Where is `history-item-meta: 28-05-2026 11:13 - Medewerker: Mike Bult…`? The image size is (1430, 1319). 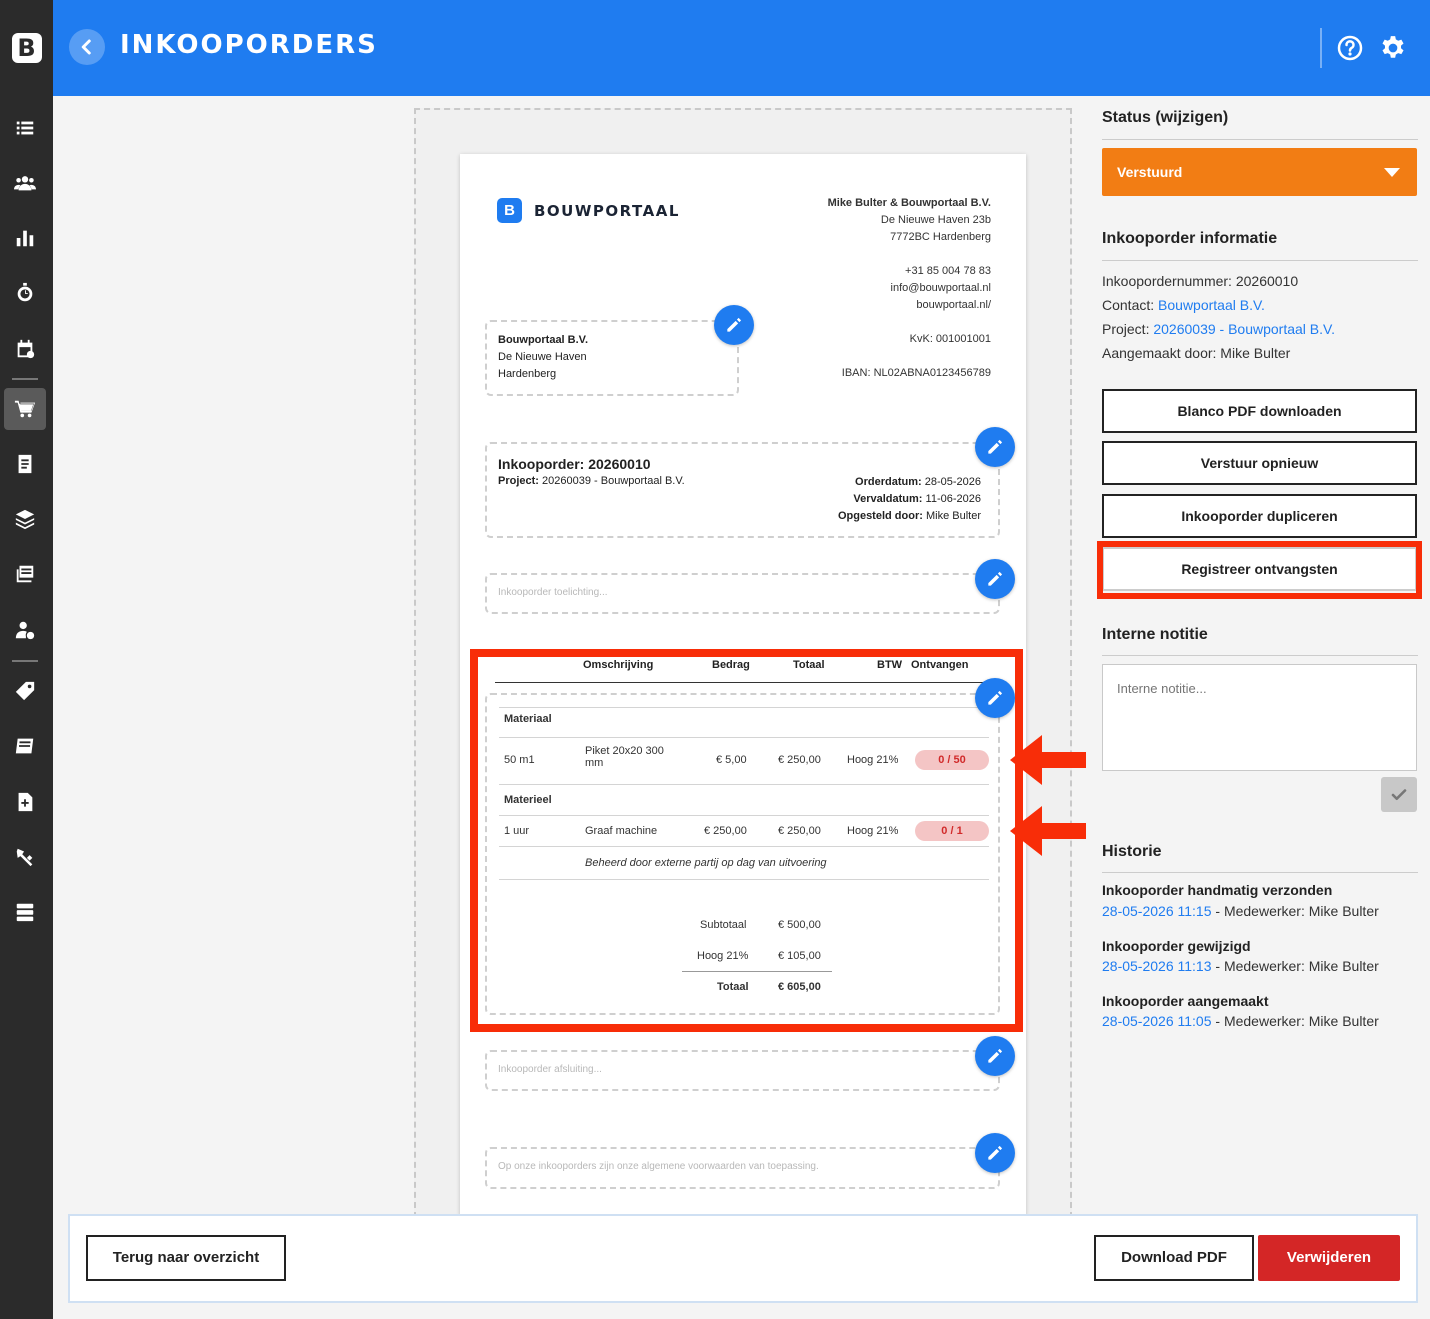 history-item-meta: 28-05-2026 11:13 - Medewerker: Mike Bult… is located at coordinates (1240, 966).